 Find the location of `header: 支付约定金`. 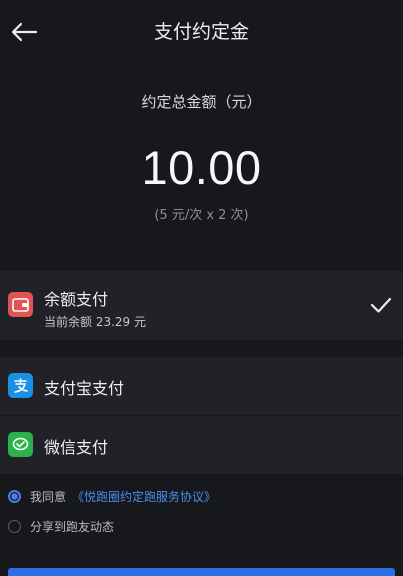

header: 支付约定金 is located at coordinates (201, 32).